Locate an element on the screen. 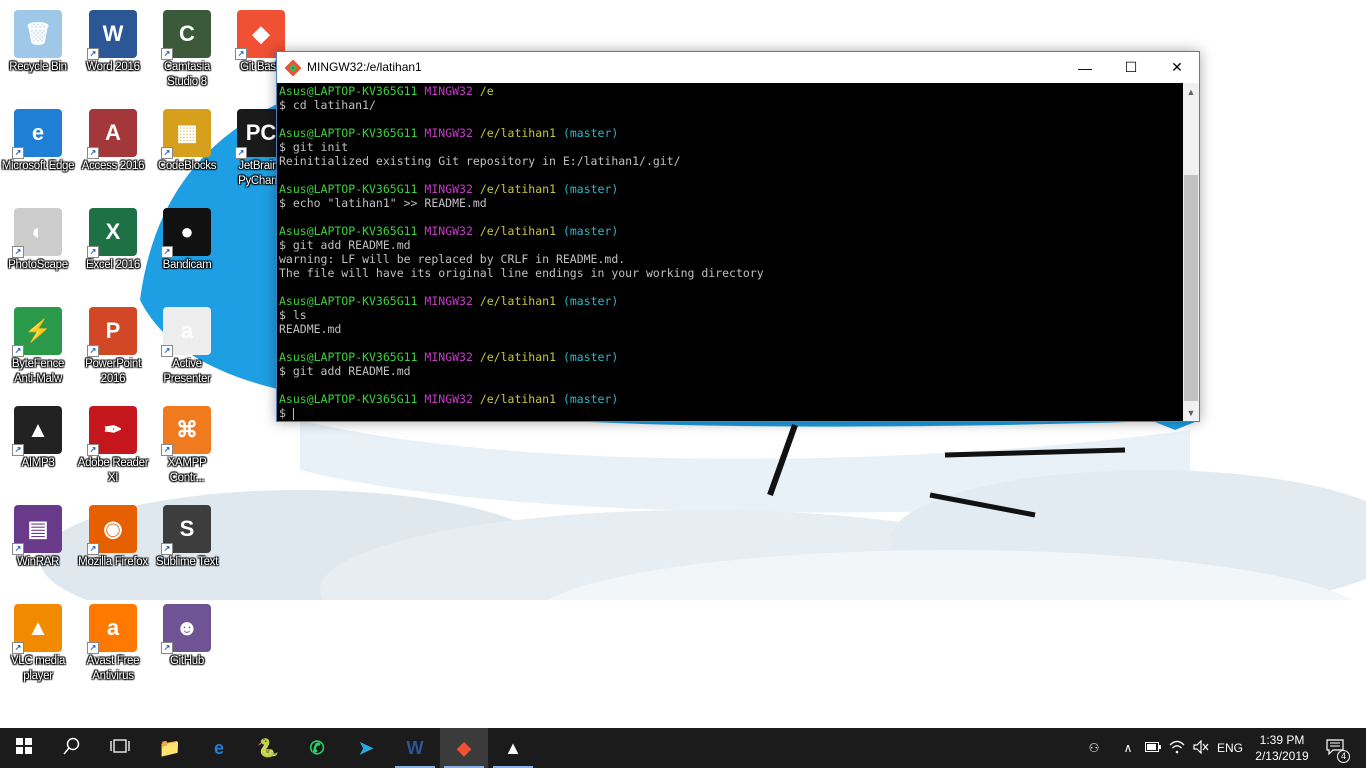 Image resolution: width=1366 pixels, height=768 pixels. desktop-icon-photoscape: ◐ ↗ PhotoScape is located at coordinates (38, 248).